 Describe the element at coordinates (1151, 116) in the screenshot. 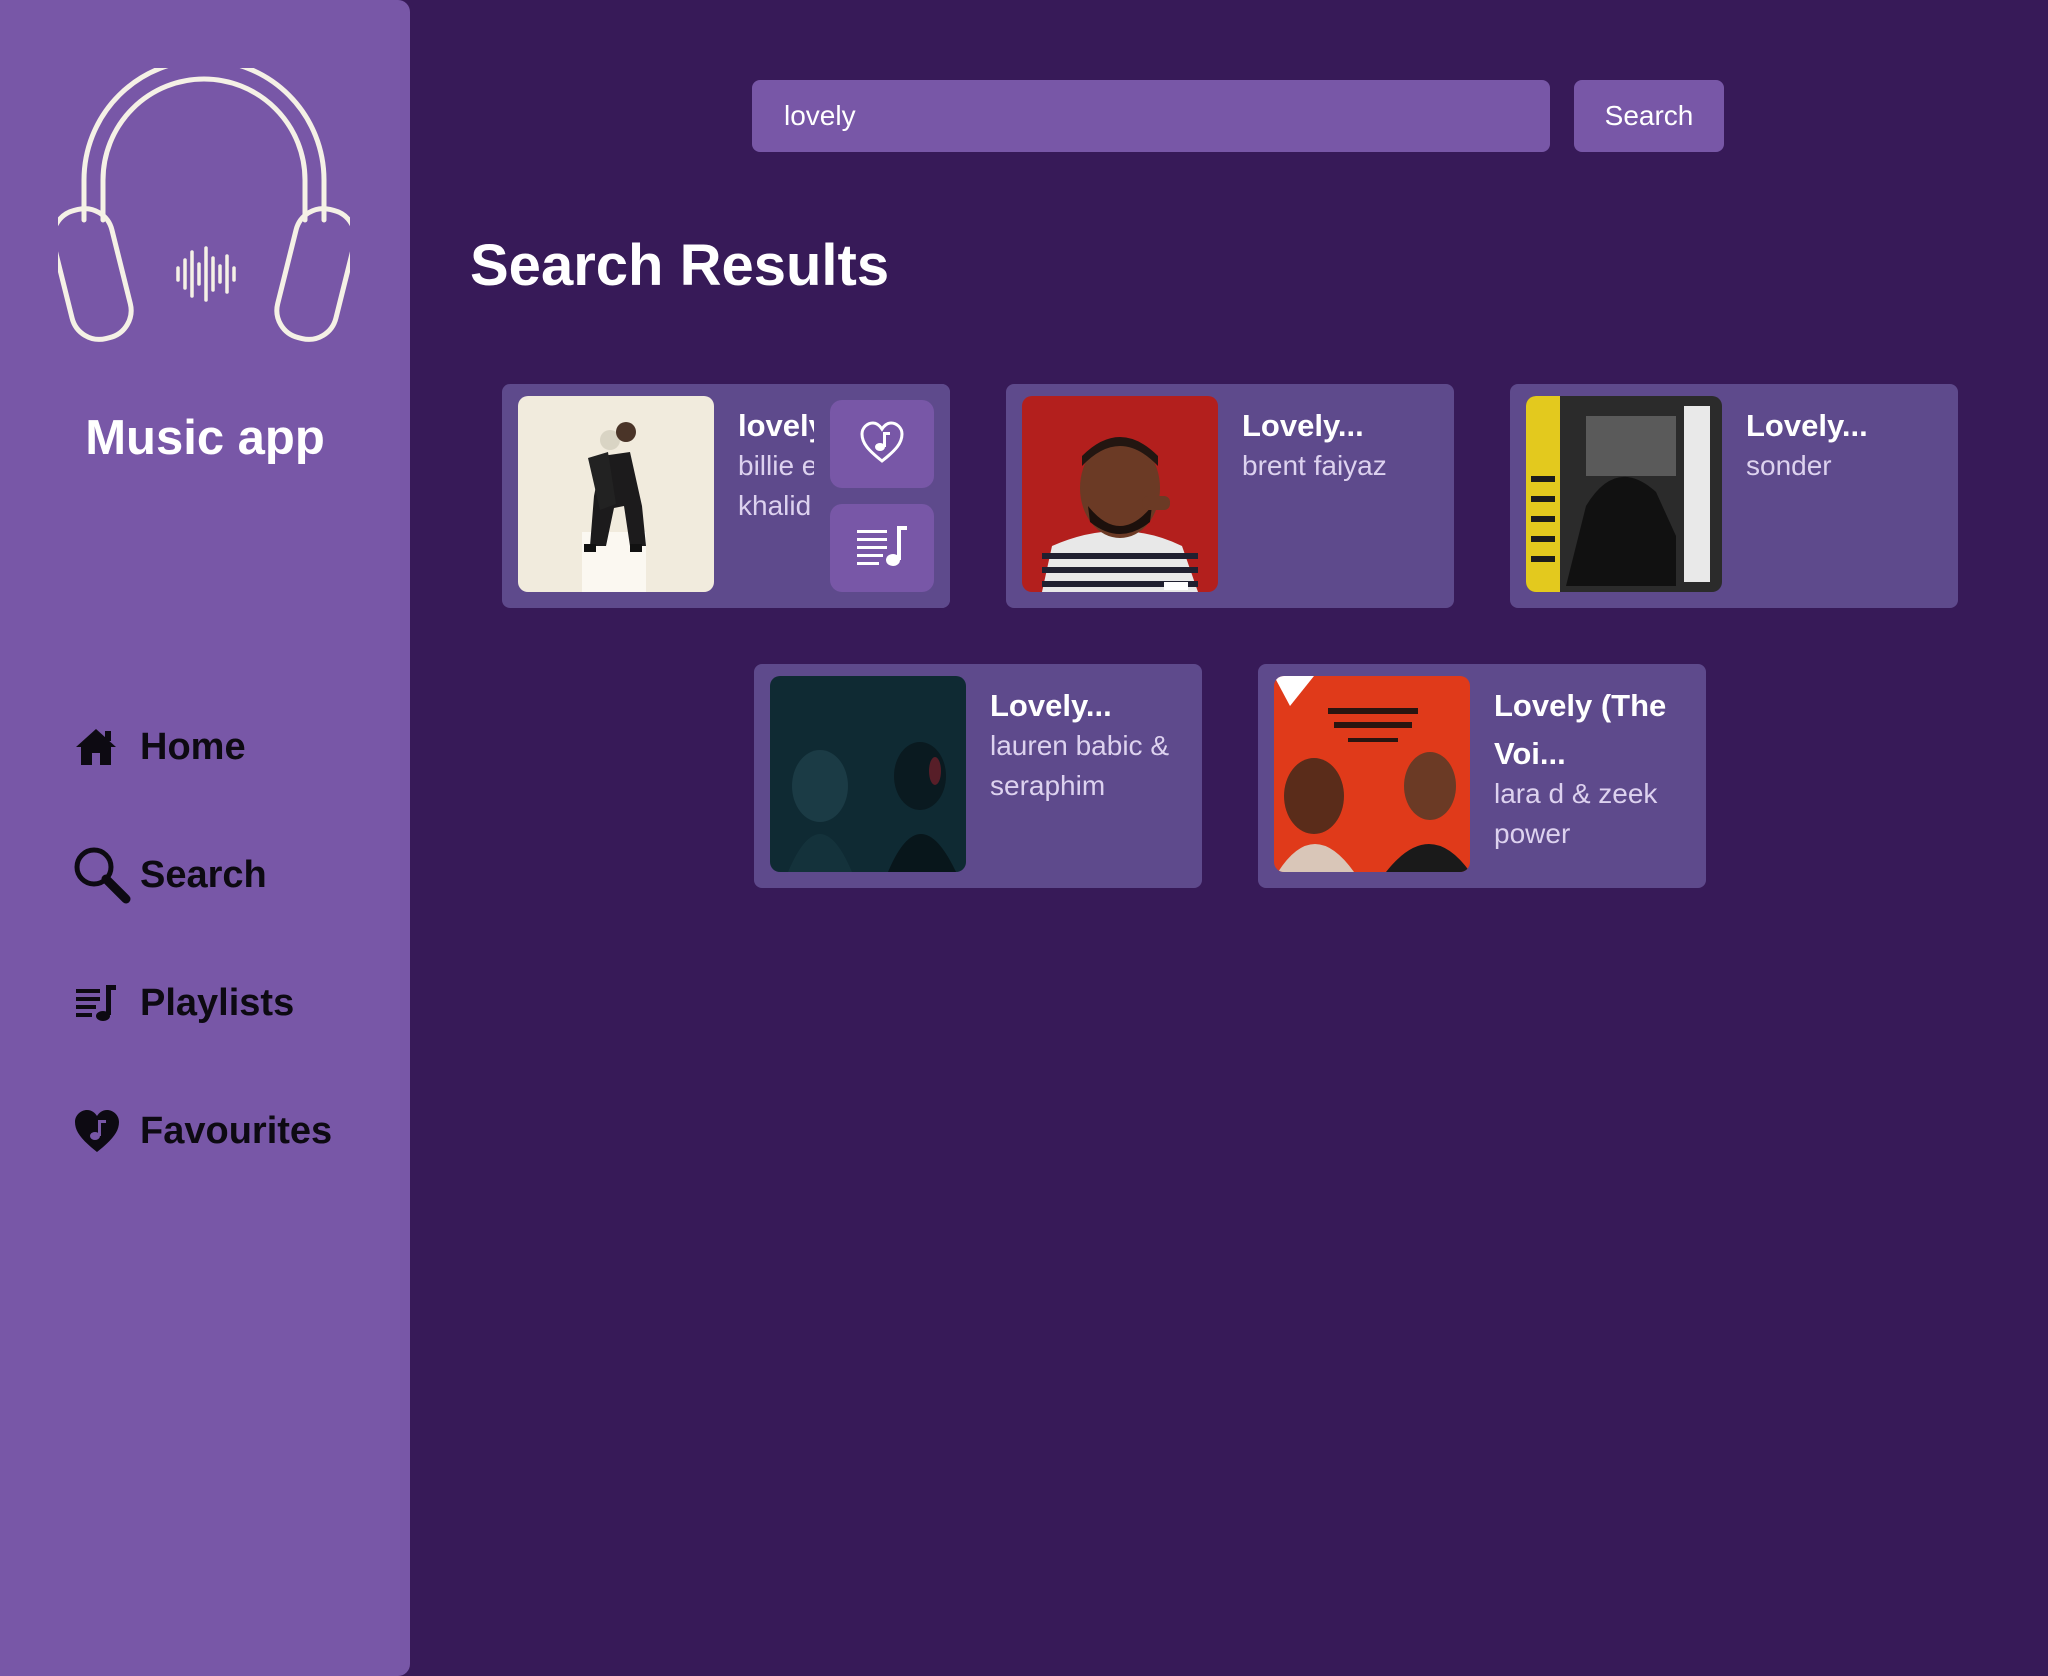

I see `search-input` at that location.